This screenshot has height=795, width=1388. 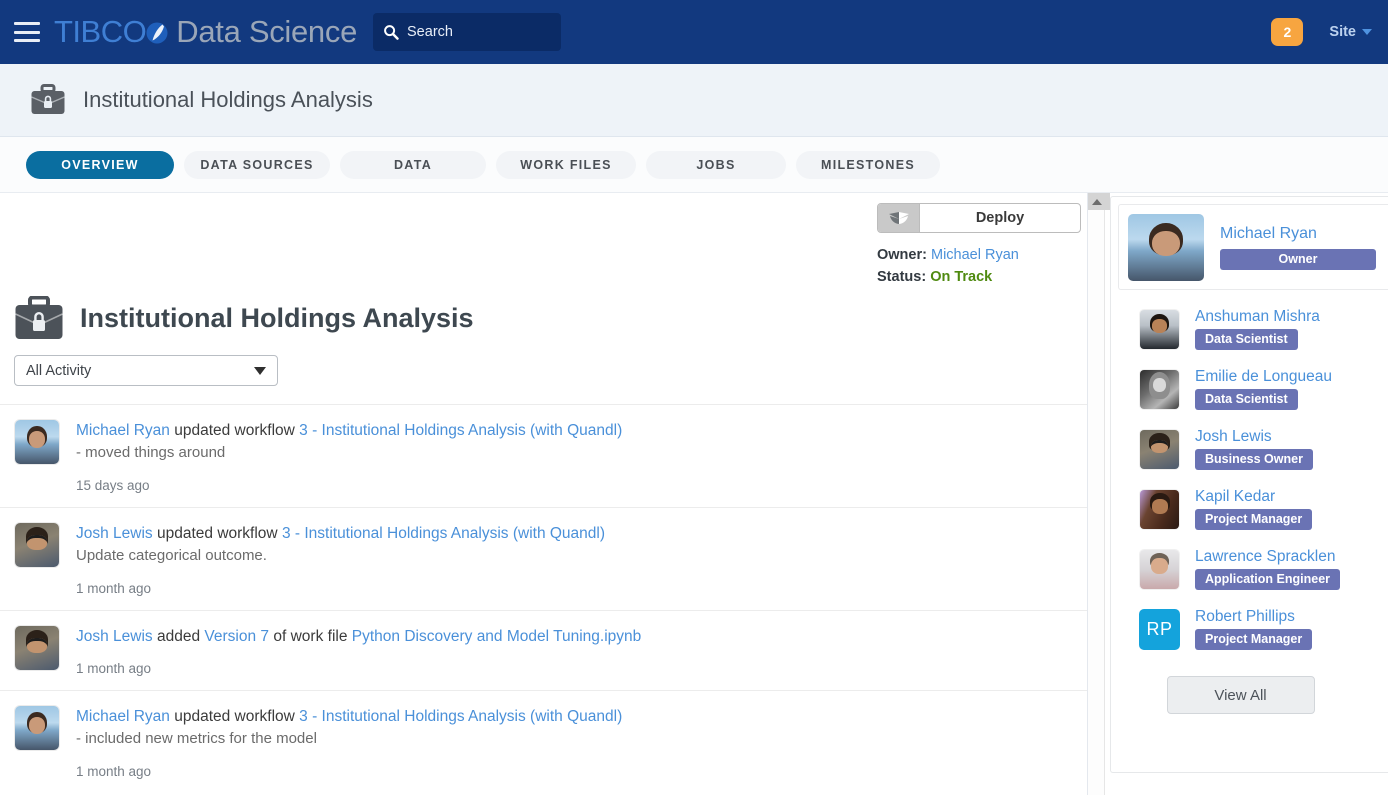 I want to click on view-all-button: View All, so click(x=1240, y=695).